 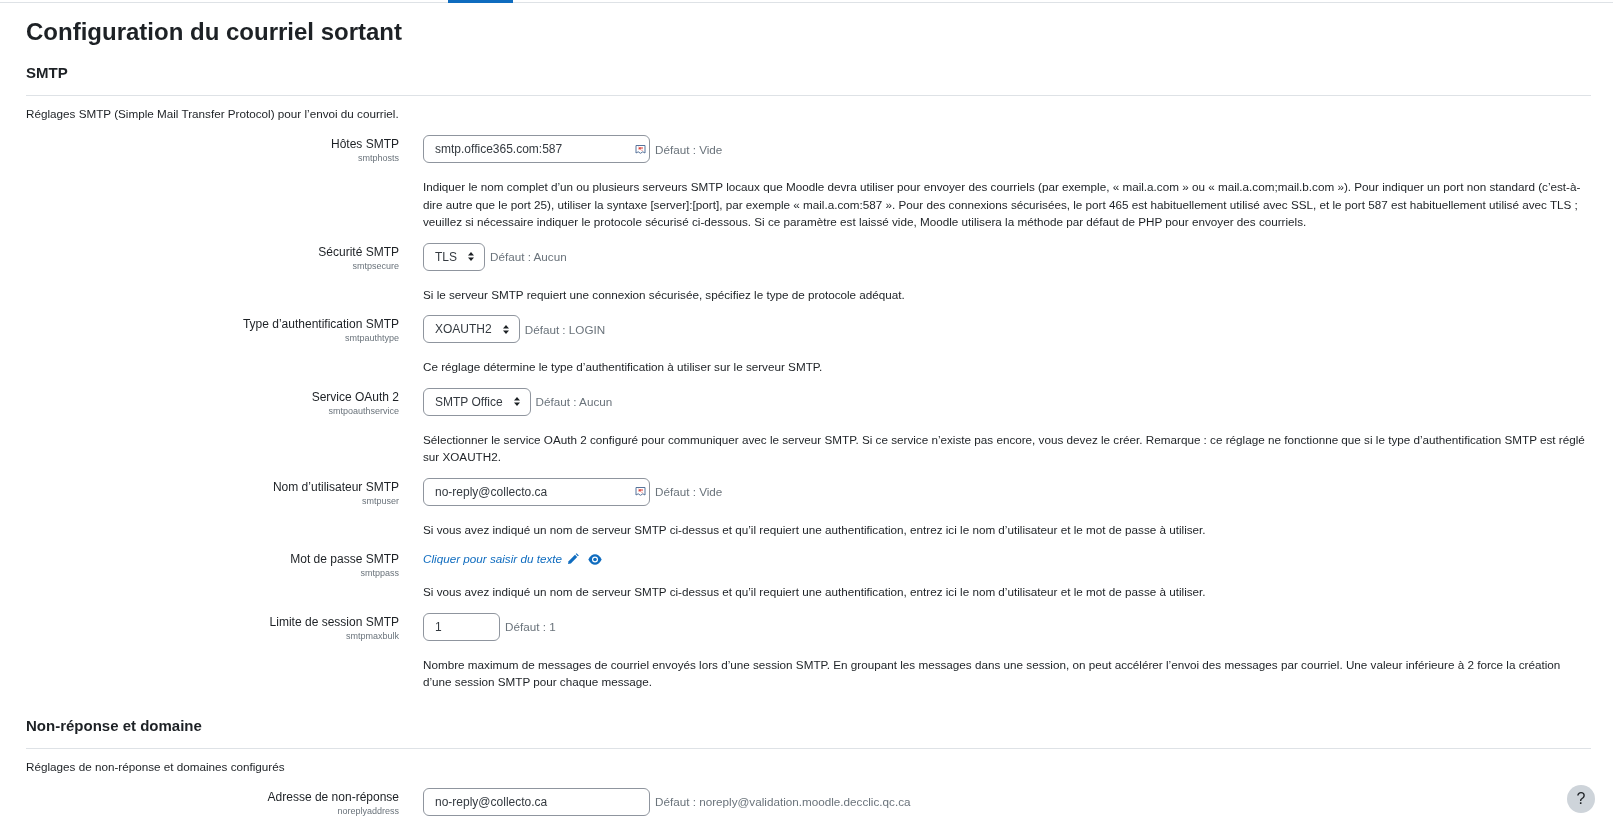 What do you see at coordinates (47, 73) in the screenshot?
I see `section-heading: SMTP` at bounding box center [47, 73].